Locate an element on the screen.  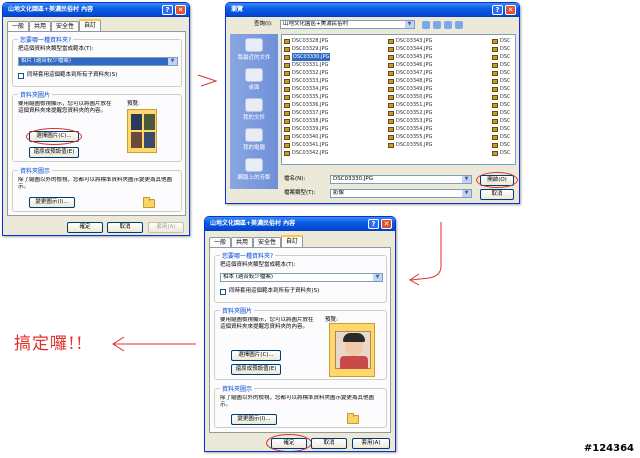
file-item: DSC03351.JPG is located at coordinates (410, 105).